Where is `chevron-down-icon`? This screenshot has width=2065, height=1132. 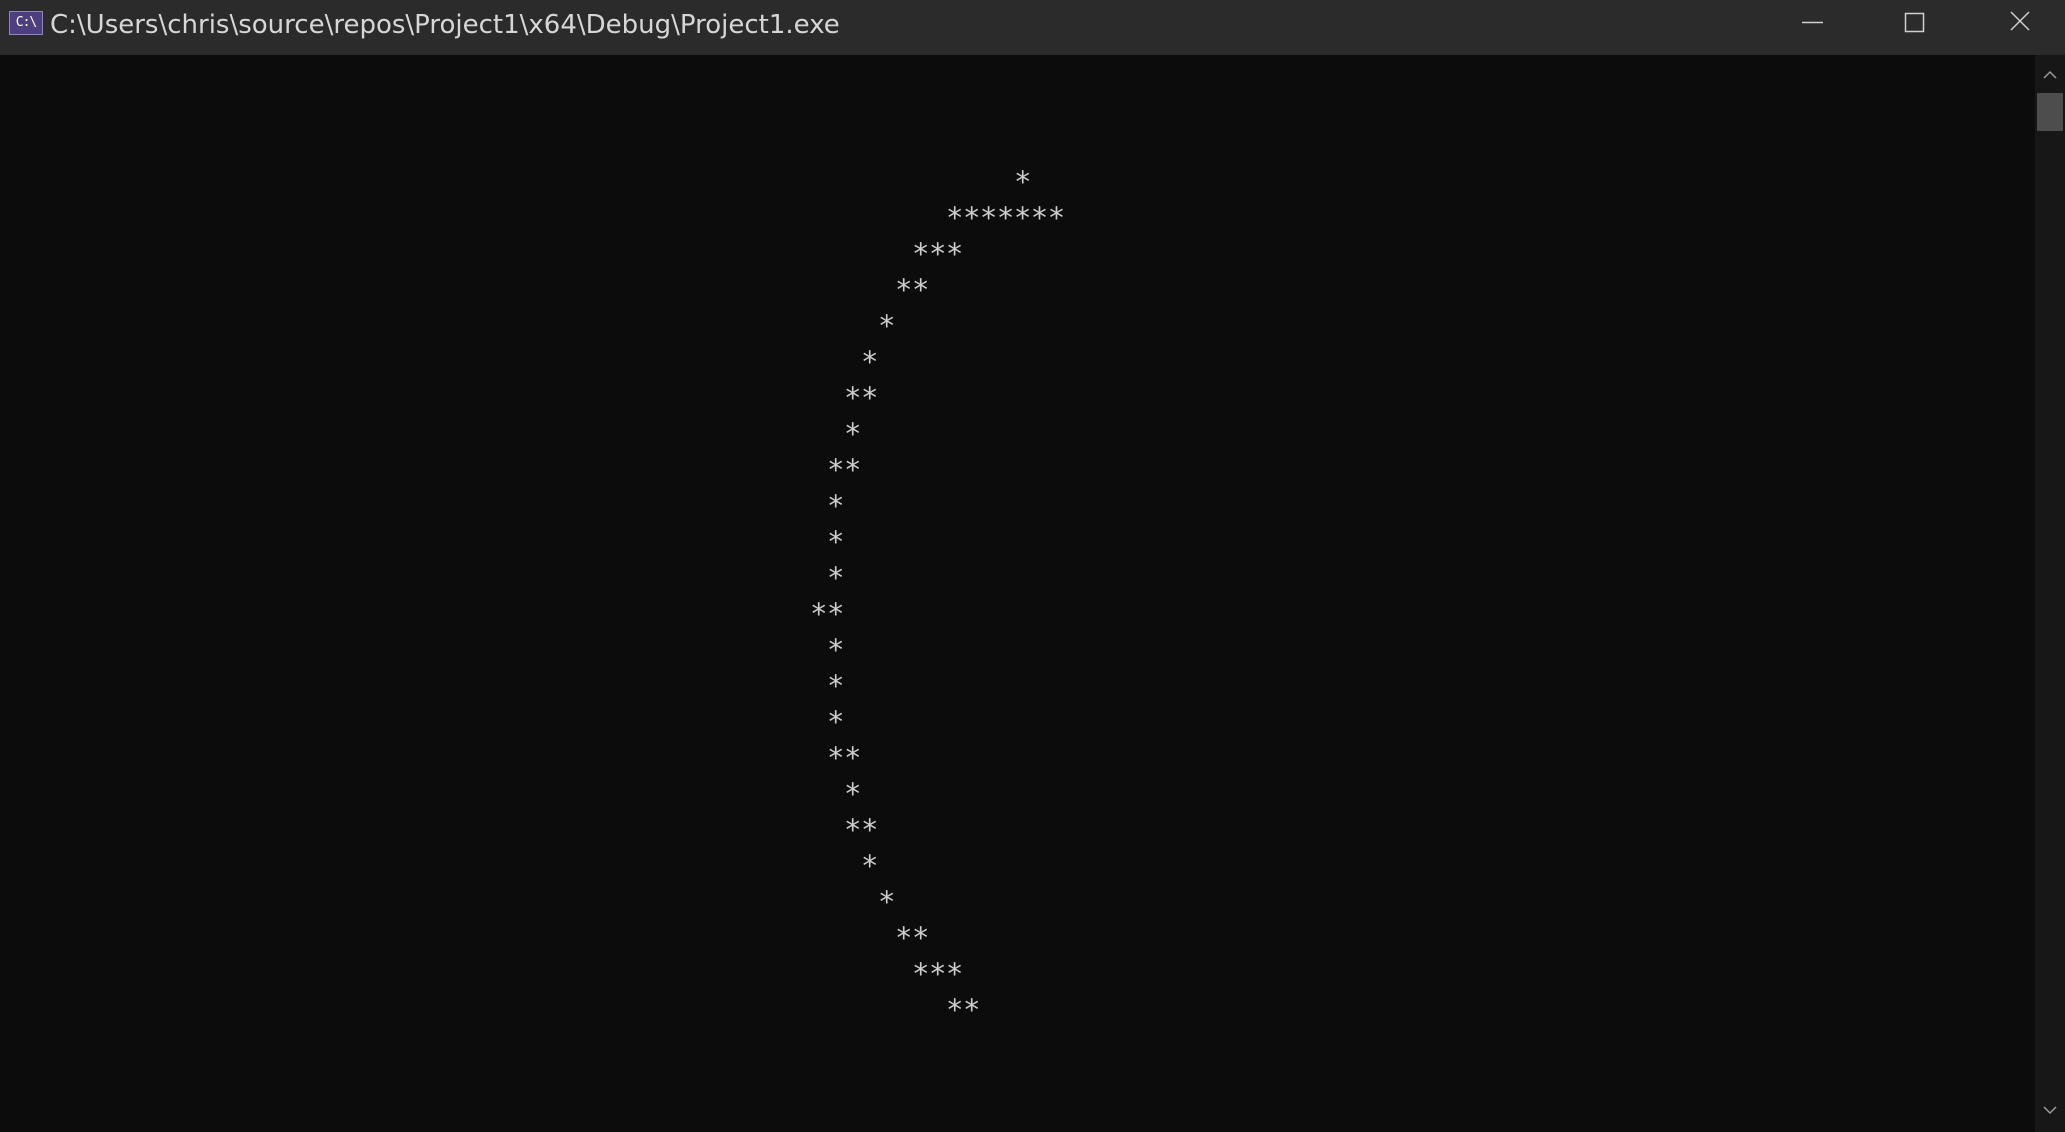 chevron-down-icon is located at coordinates (2050, 1110).